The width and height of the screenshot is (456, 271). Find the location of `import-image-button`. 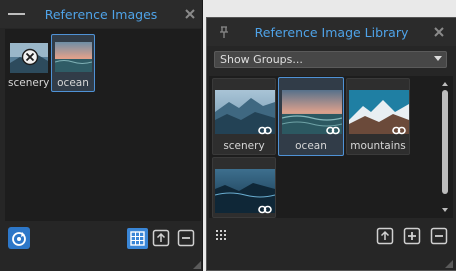

import-image-button is located at coordinates (385, 236).